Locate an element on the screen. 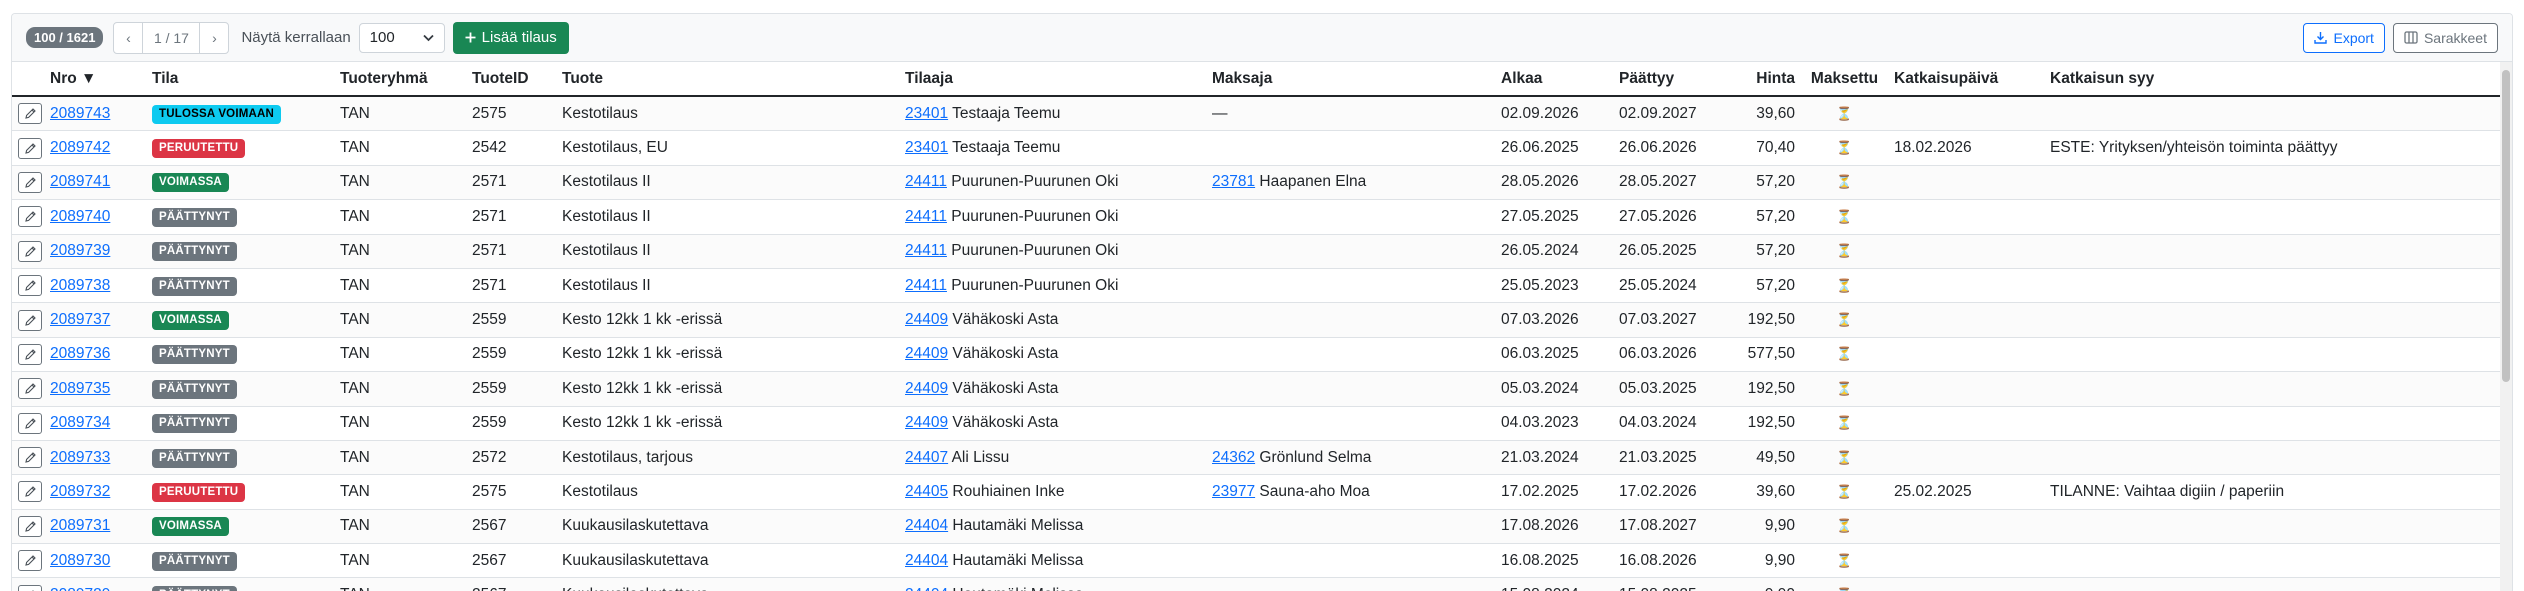 This screenshot has width=2524, height=591. edit-cell is located at coordinates (31, 492).